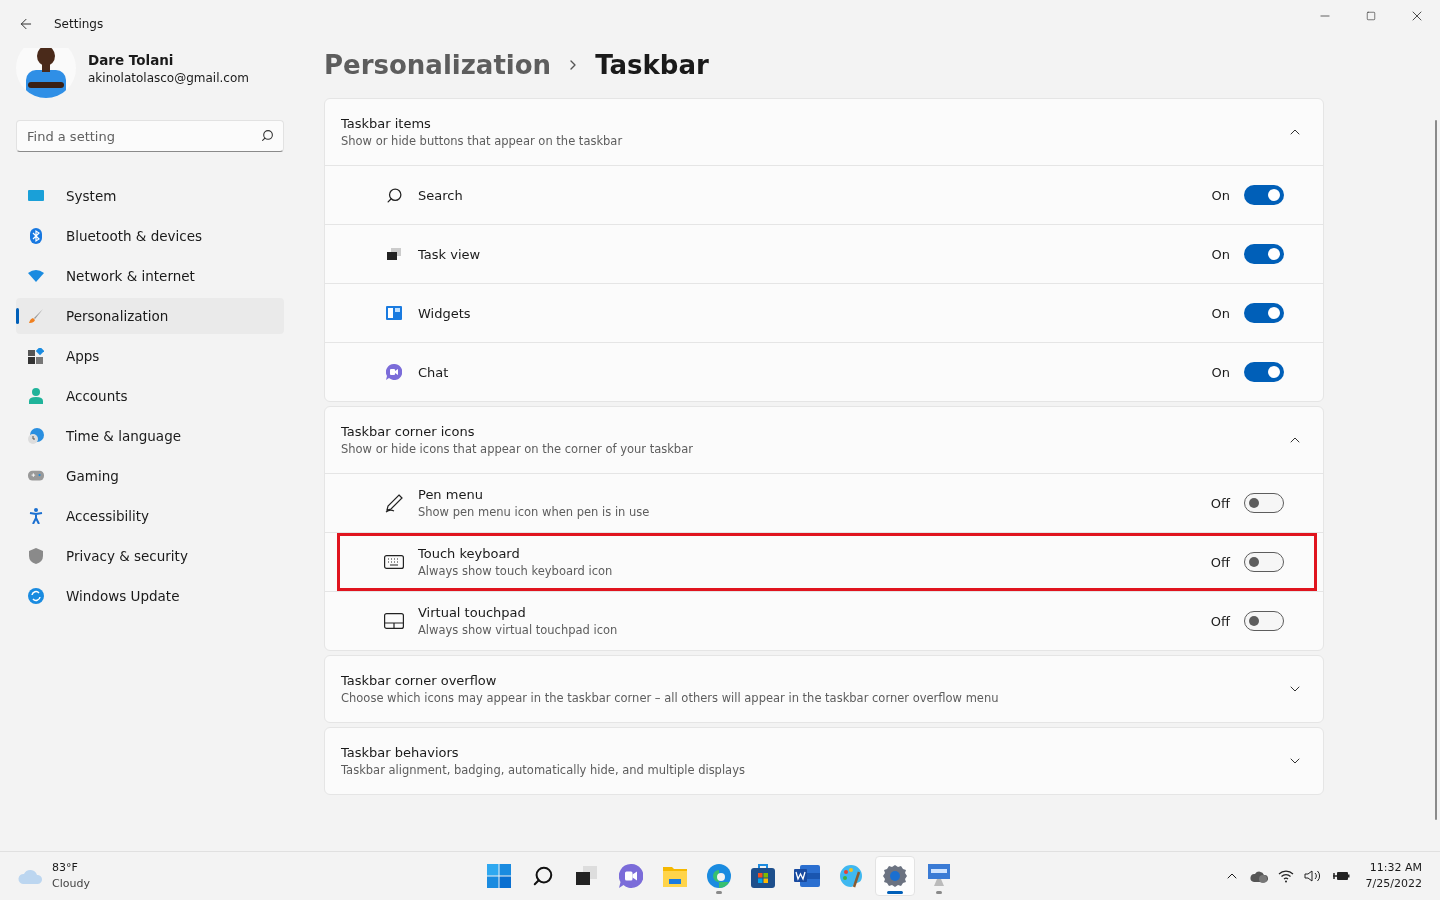  What do you see at coordinates (394, 621) in the screenshot?
I see `touchpad-icon` at bounding box center [394, 621].